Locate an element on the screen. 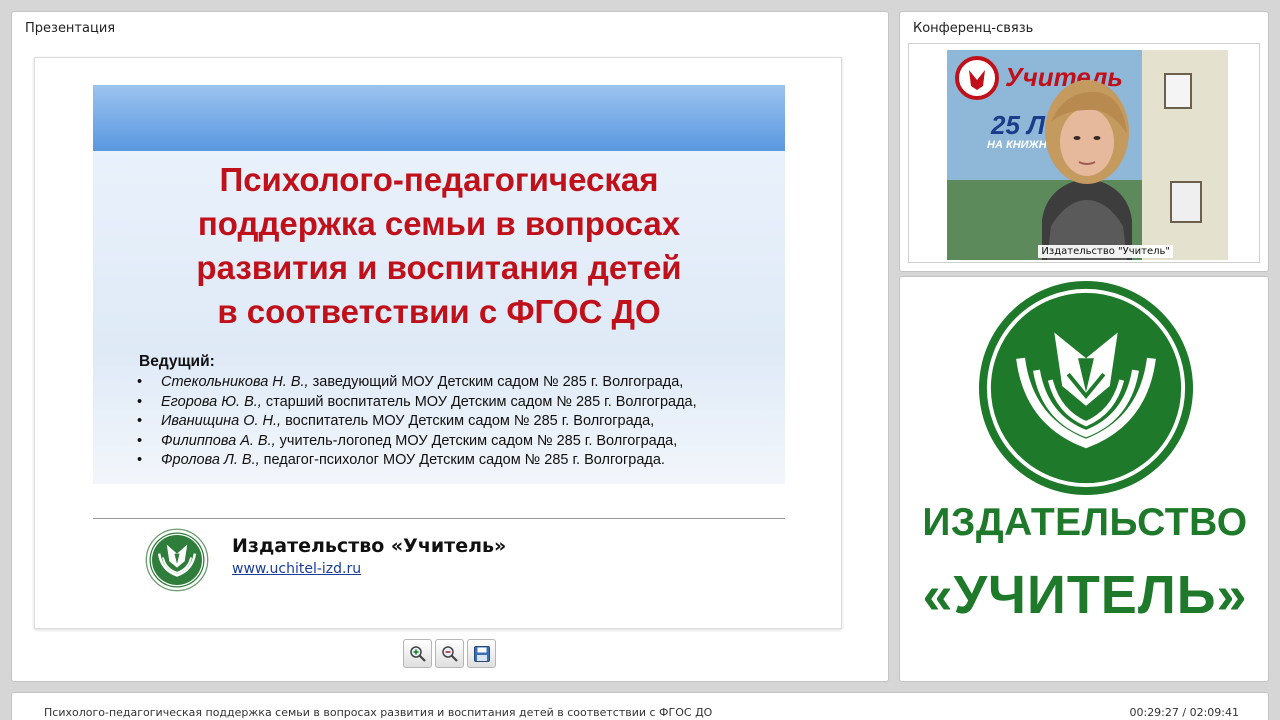 Image resolution: width=1280 pixels, height=720 pixels. floppy-disk-icon is located at coordinates (481, 653).